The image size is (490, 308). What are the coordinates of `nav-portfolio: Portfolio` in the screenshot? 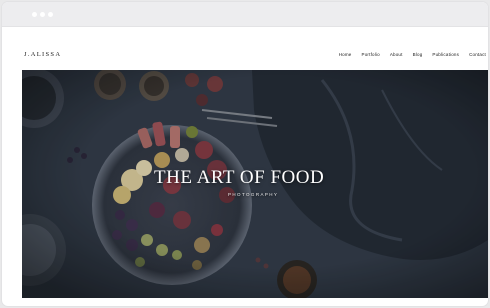 It's located at (371, 54).